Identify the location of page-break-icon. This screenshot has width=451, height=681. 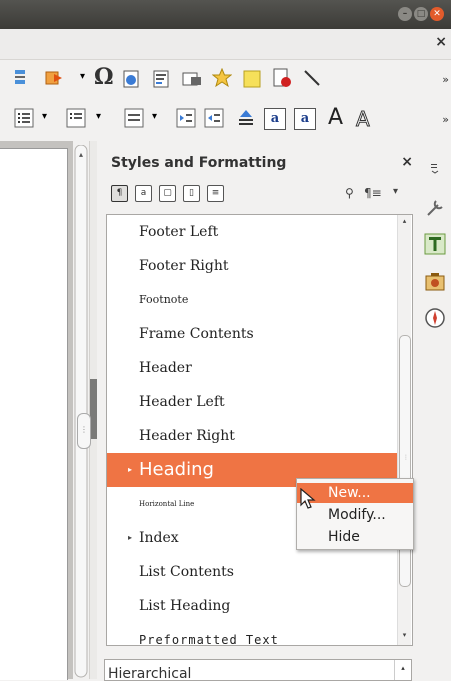
(24, 78).